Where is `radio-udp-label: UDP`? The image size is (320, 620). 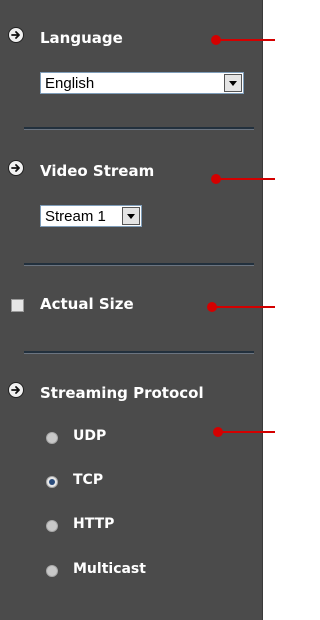
radio-udp-label: UDP is located at coordinates (89, 436).